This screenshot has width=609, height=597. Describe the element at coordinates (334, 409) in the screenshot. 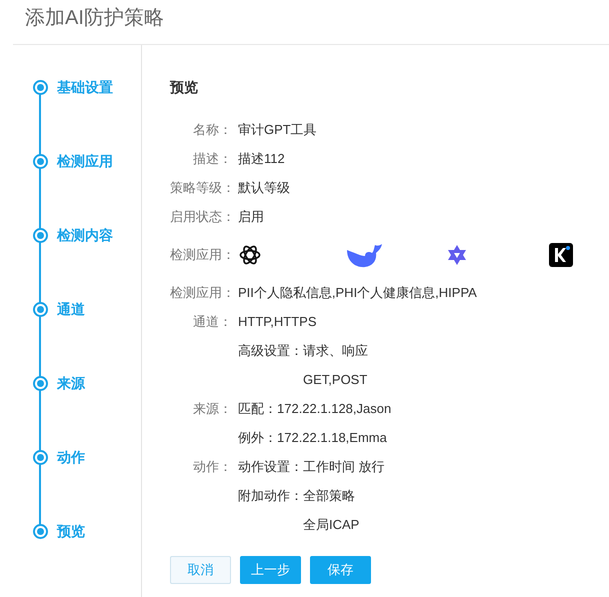

I see `field-value: 172.22.1.128,Jason` at that location.